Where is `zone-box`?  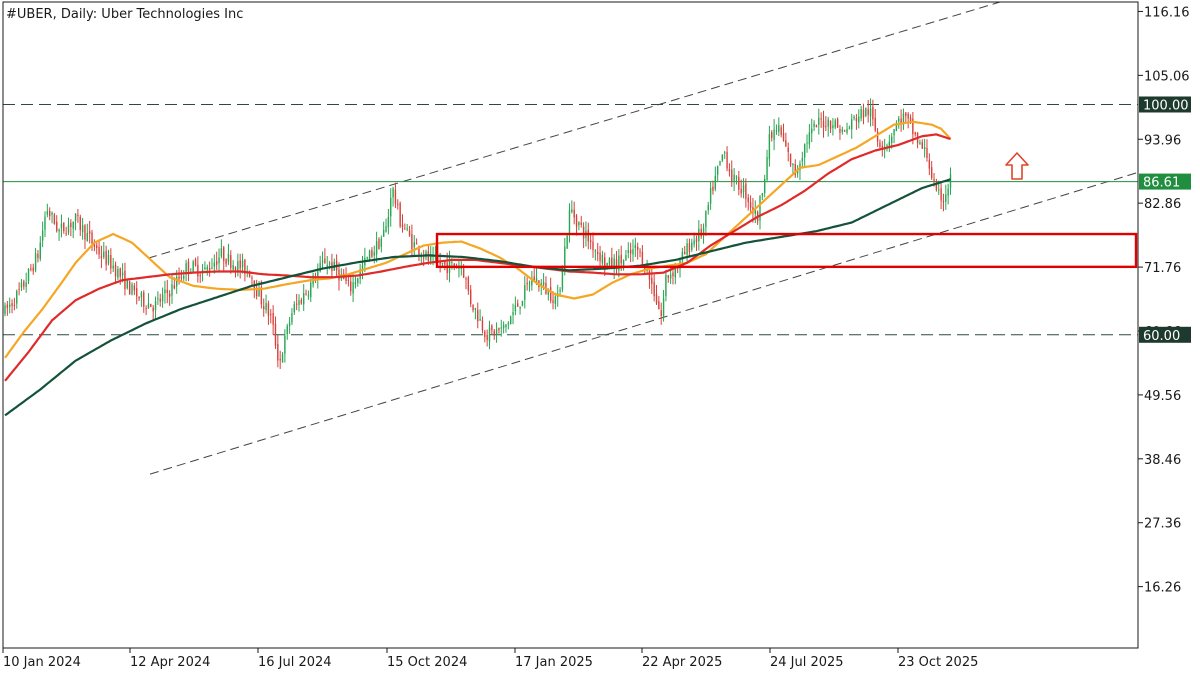 zone-box is located at coordinates (786, 250).